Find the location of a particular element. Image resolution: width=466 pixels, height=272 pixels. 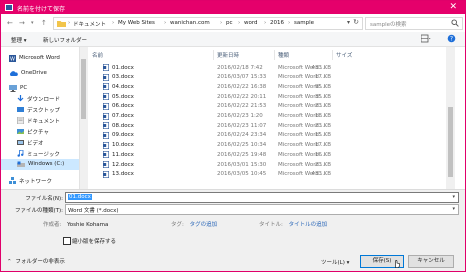

file-date: 2016/02/23 1:20 is located at coordinates (240, 116).